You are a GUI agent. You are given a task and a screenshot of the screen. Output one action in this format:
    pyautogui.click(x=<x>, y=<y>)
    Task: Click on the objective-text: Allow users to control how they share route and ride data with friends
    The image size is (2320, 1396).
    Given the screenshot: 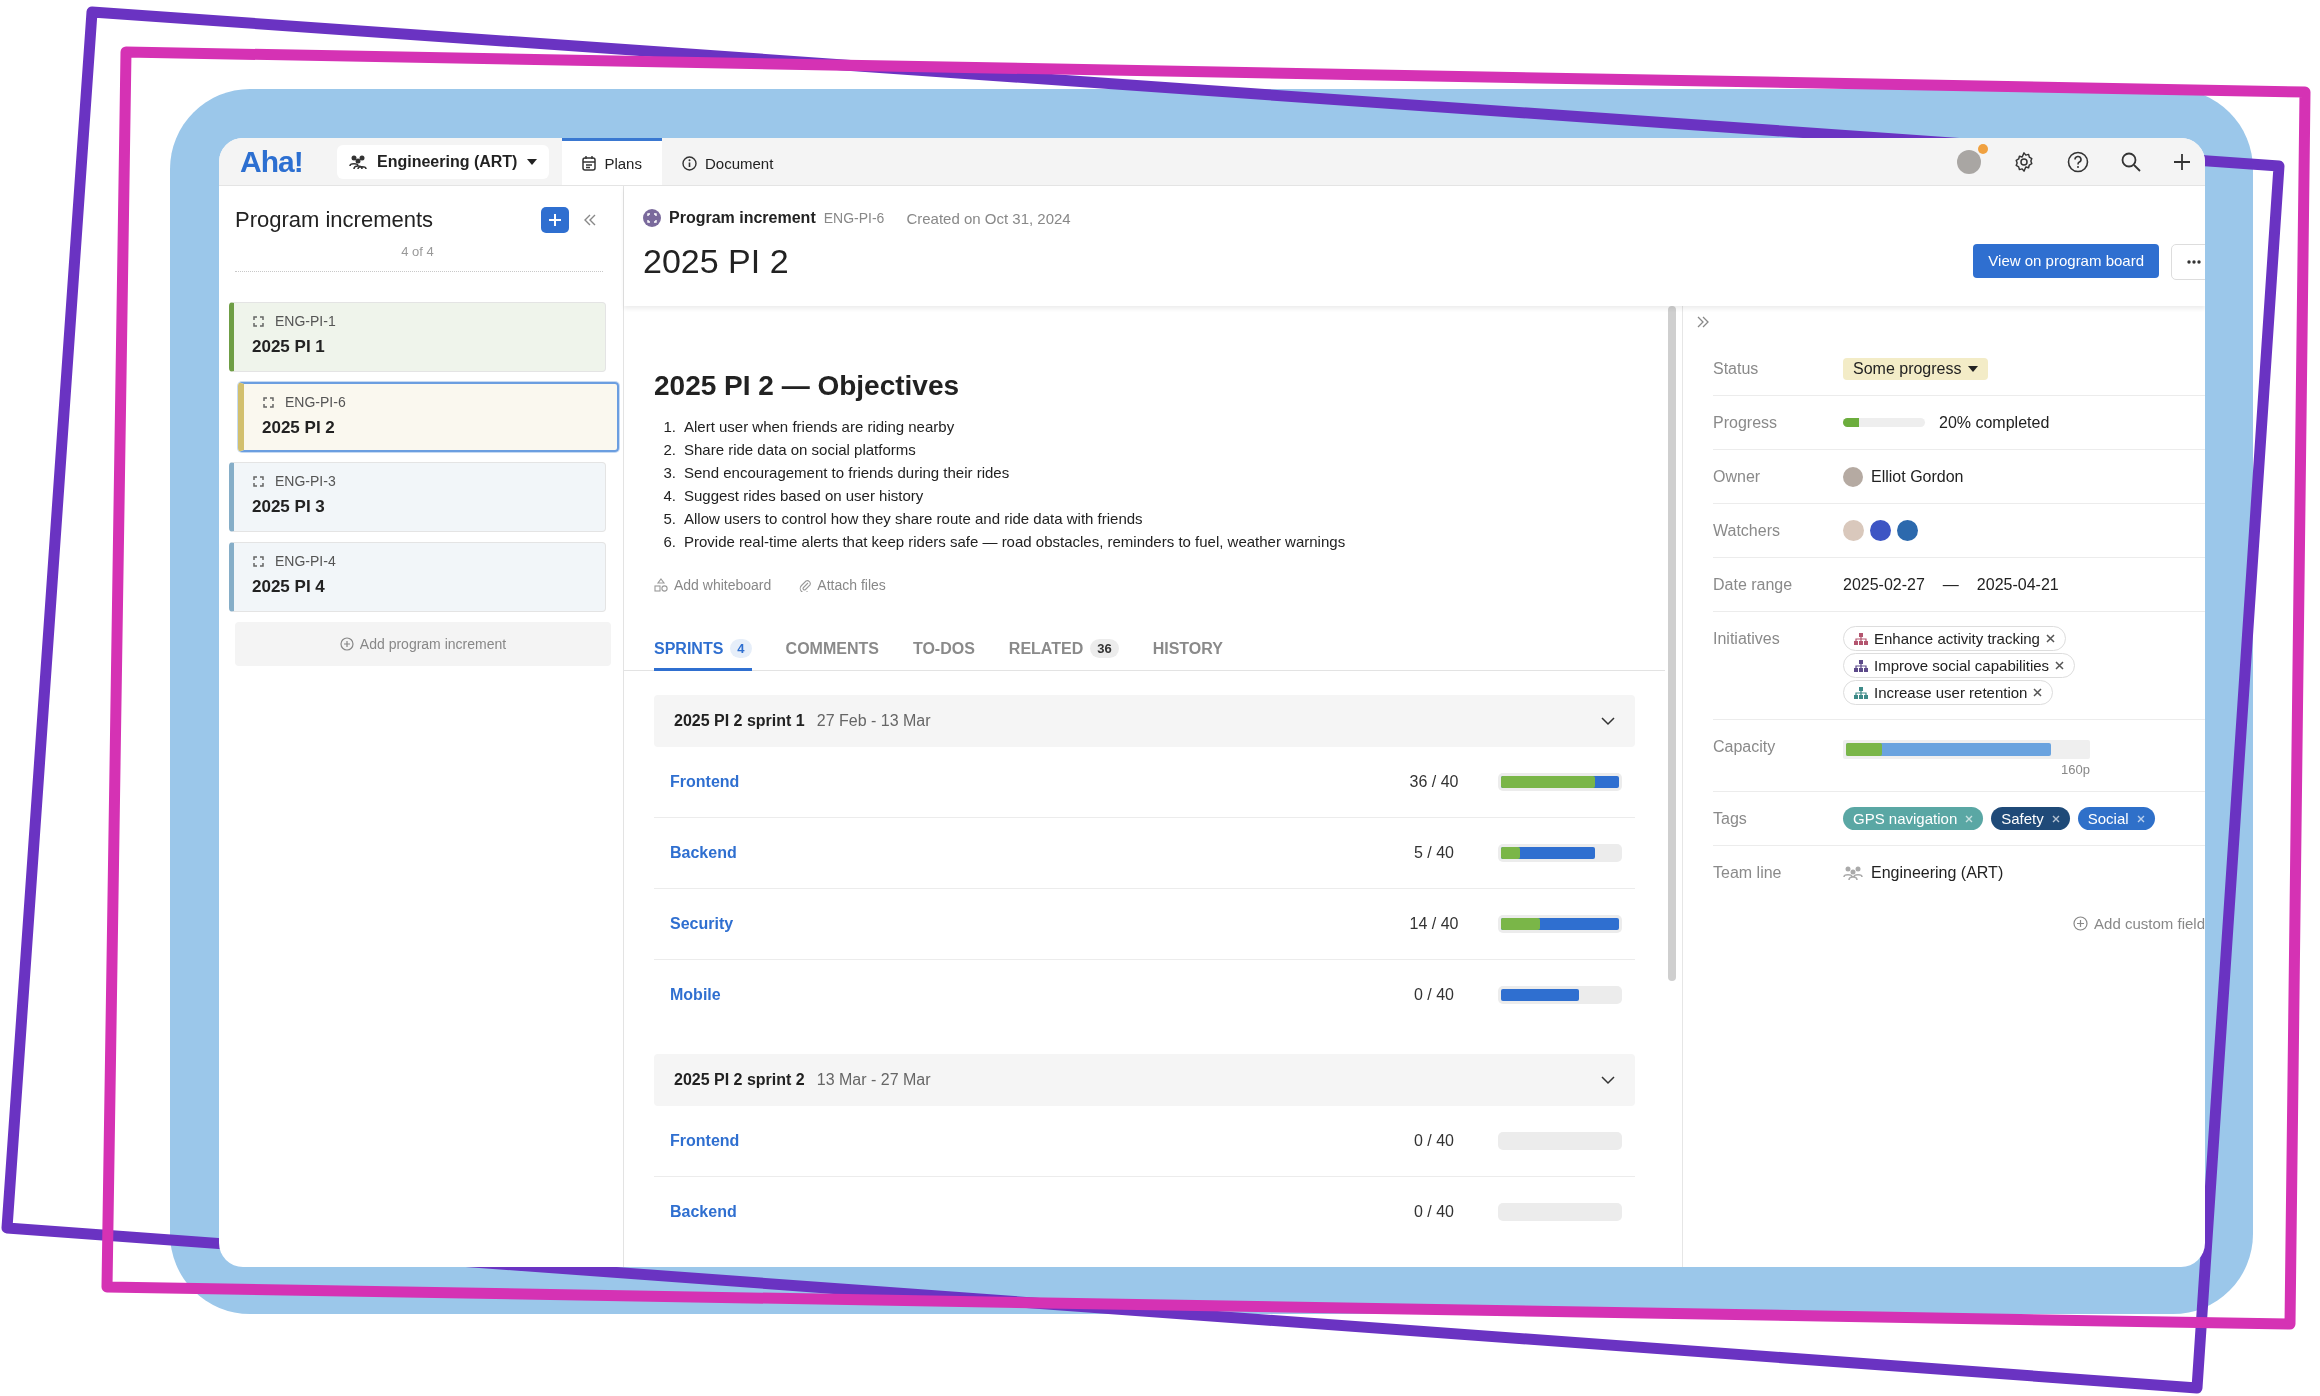 What is the action you would take?
    pyautogui.click(x=913, y=519)
    